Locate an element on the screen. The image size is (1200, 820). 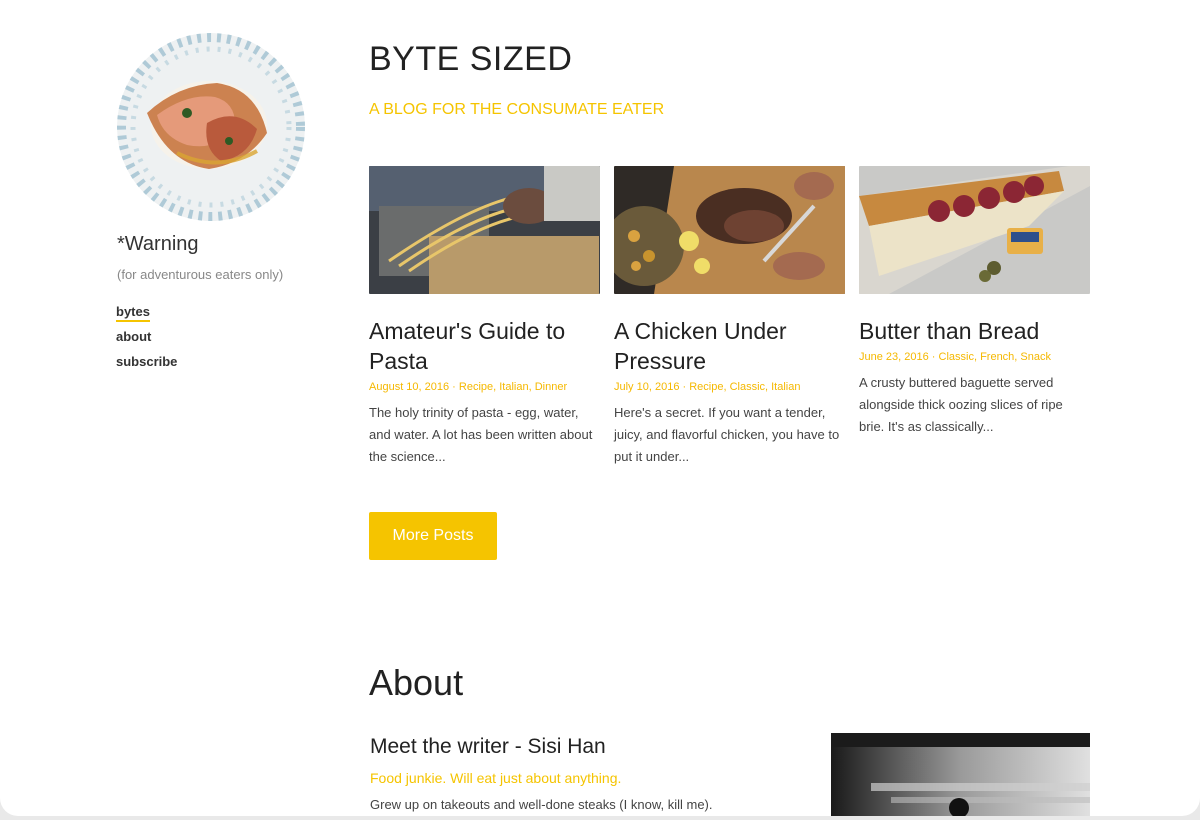
about-meet-writer: Meet the writer - Sisi Han is located at coordinates (488, 746).